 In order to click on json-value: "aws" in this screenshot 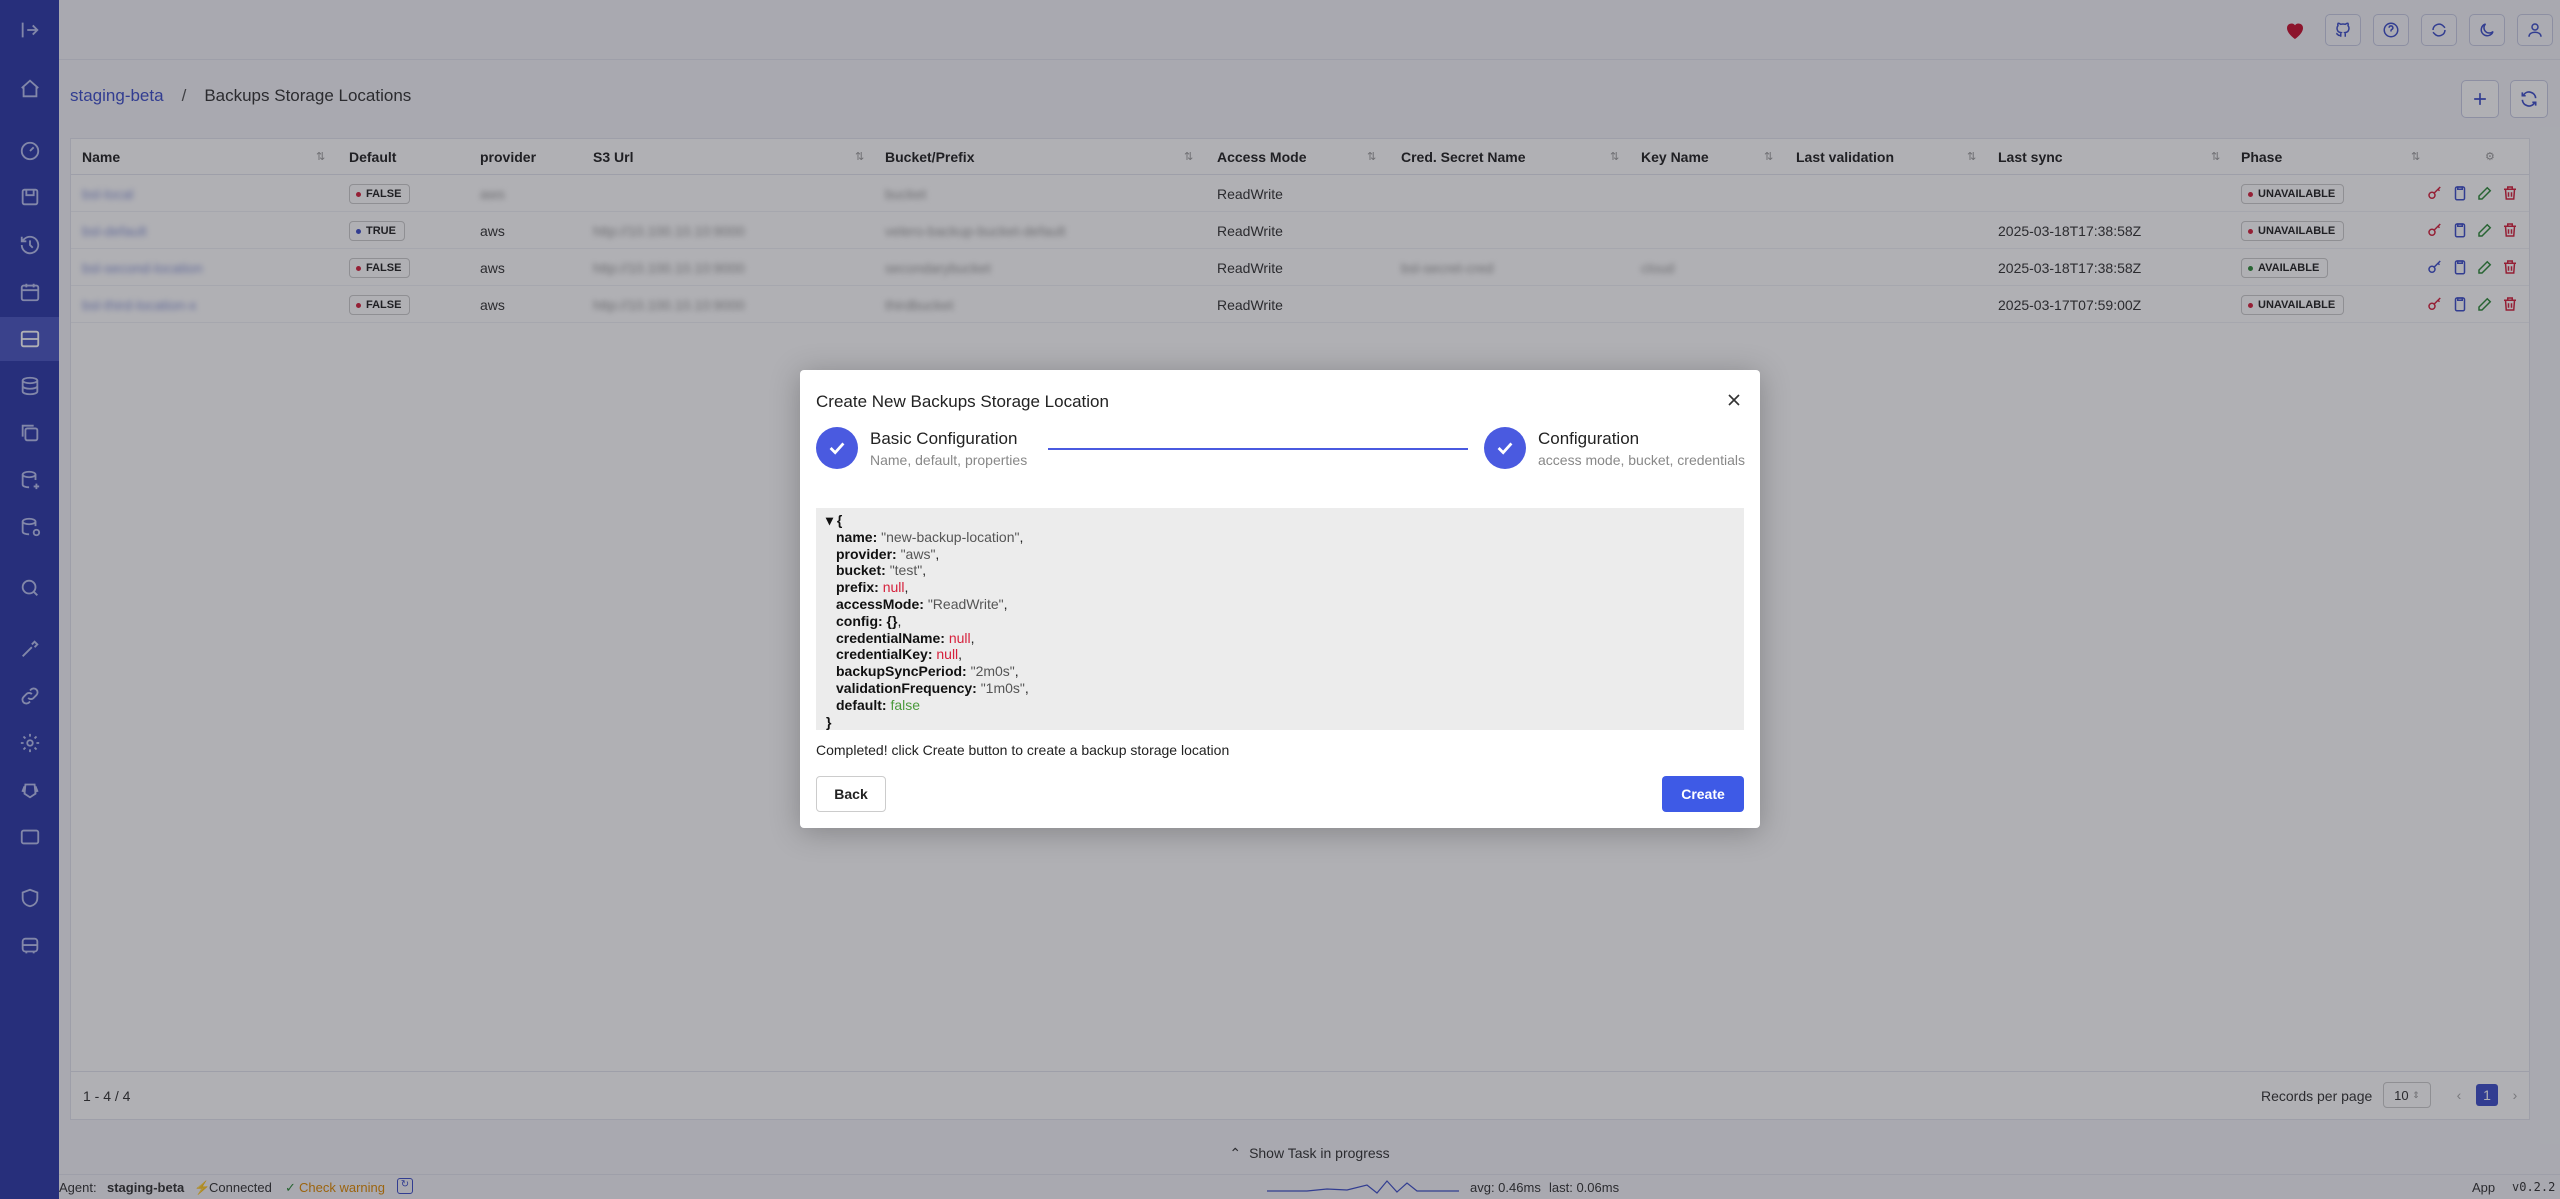, I will do `click(918, 553)`.